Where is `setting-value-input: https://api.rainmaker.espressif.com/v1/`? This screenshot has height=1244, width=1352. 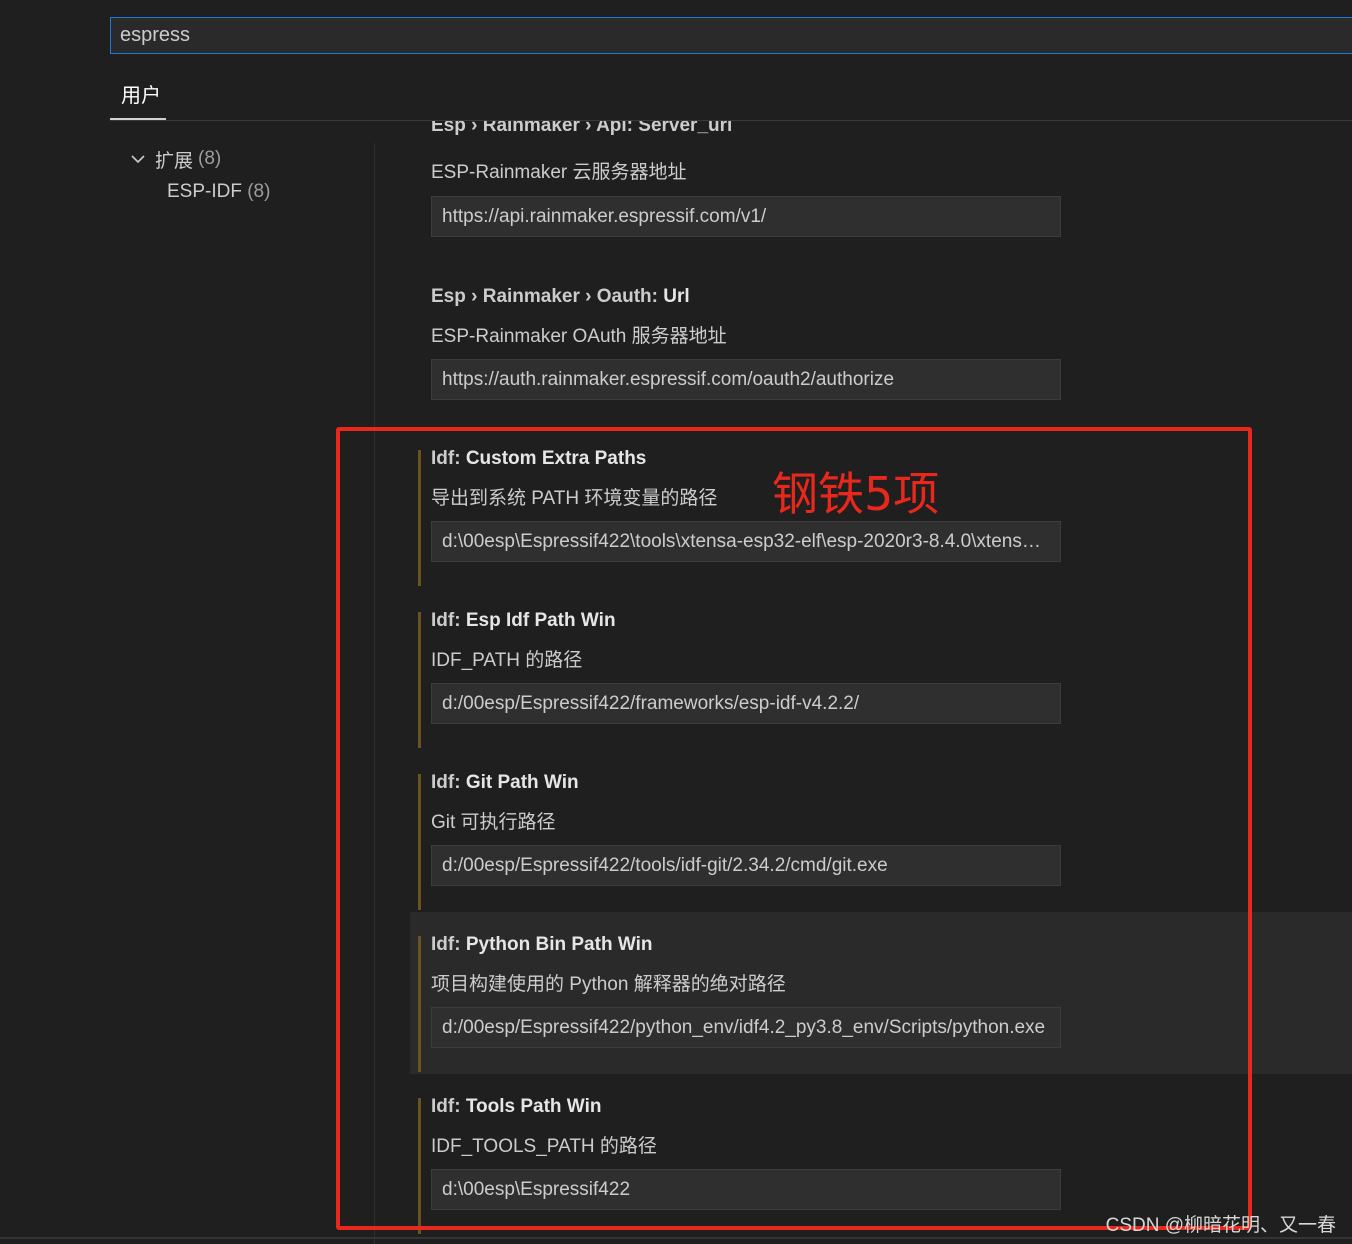
setting-value-input: https://api.rainmaker.espressif.com/v1/ is located at coordinates (746, 216).